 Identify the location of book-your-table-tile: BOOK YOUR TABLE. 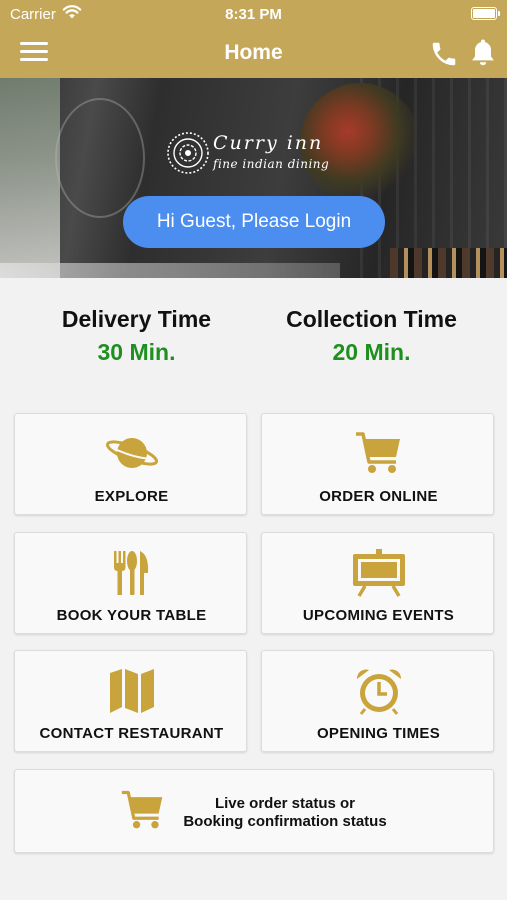
(130, 583).